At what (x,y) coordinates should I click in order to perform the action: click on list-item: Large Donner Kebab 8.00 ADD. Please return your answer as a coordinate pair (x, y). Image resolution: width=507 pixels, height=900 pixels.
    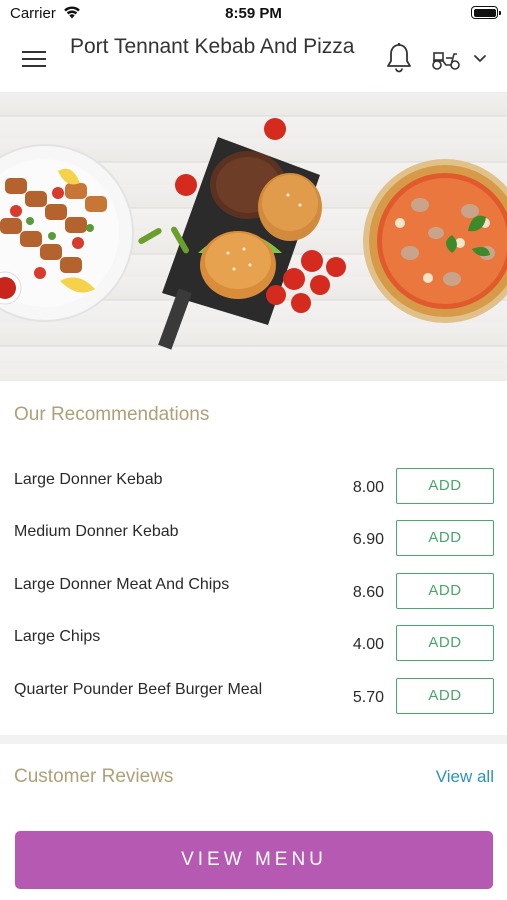
    Looking at the image, I should click on (253, 495).